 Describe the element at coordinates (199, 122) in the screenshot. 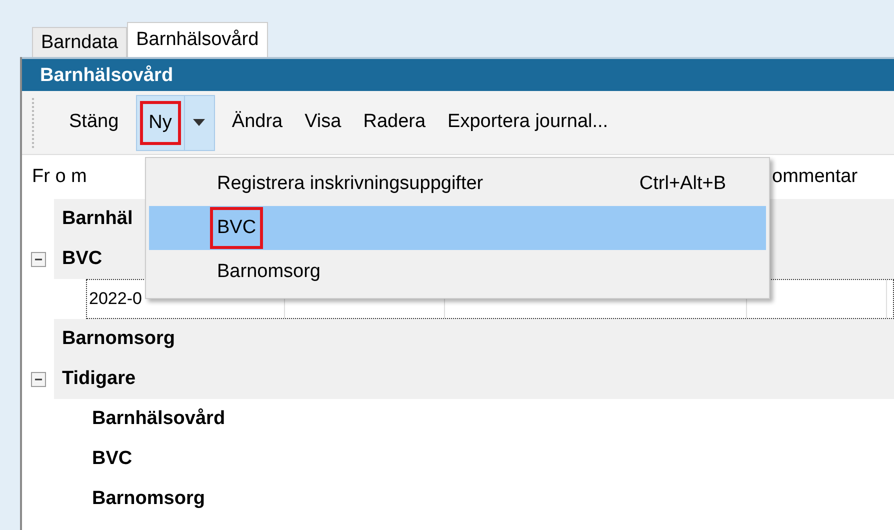

I see `caret-icon` at that location.